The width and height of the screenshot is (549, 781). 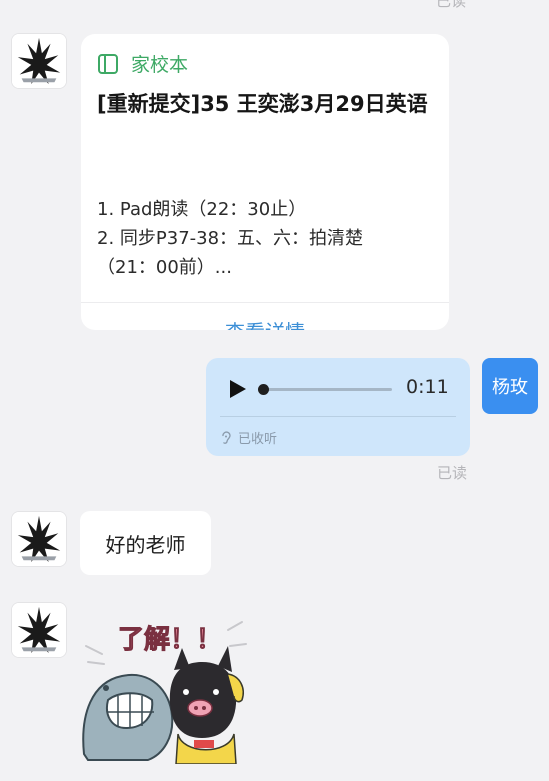 What do you see at coordinates (265, 302) in the screenshot?
I see `card-divider` at bounding box center [265, 302].